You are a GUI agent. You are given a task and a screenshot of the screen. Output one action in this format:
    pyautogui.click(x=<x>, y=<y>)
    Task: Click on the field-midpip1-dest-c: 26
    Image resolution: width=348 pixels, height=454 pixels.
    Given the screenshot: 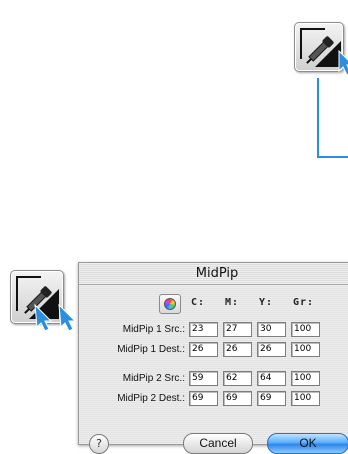 What is the action you would take?
    pyautogui.click(x=203, y=349)
    